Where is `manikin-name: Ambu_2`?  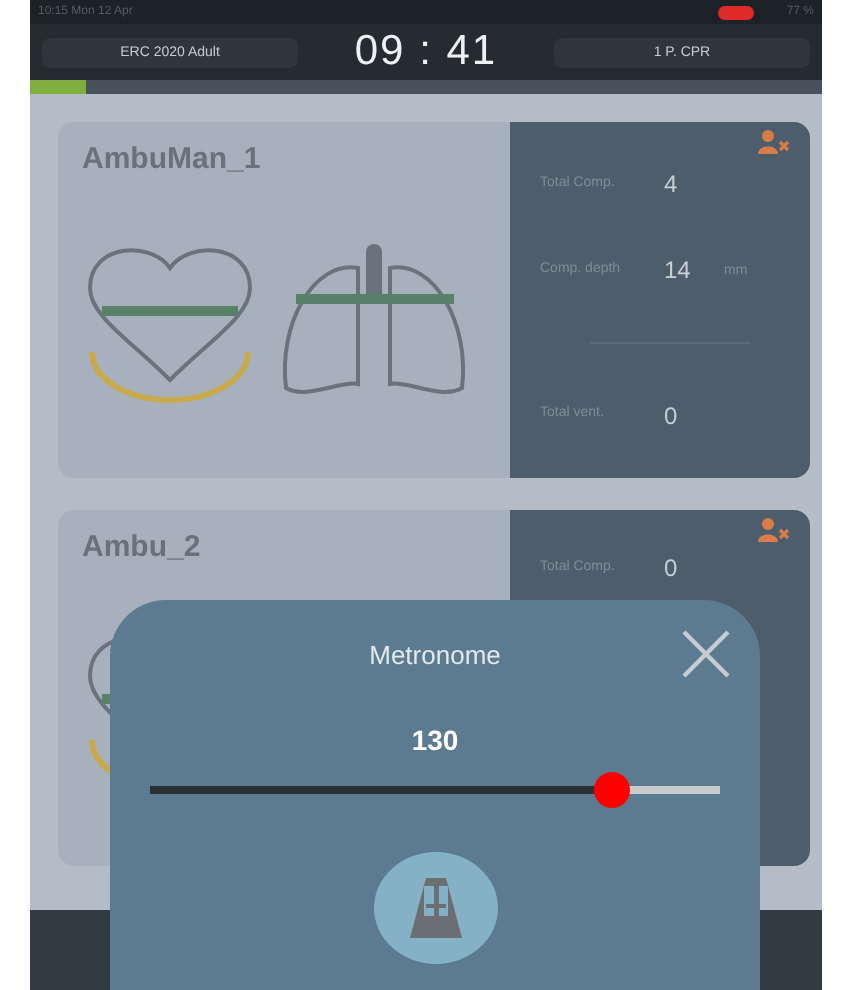
manikin-name: Ambu_2 is located at coordinates (142, 547).